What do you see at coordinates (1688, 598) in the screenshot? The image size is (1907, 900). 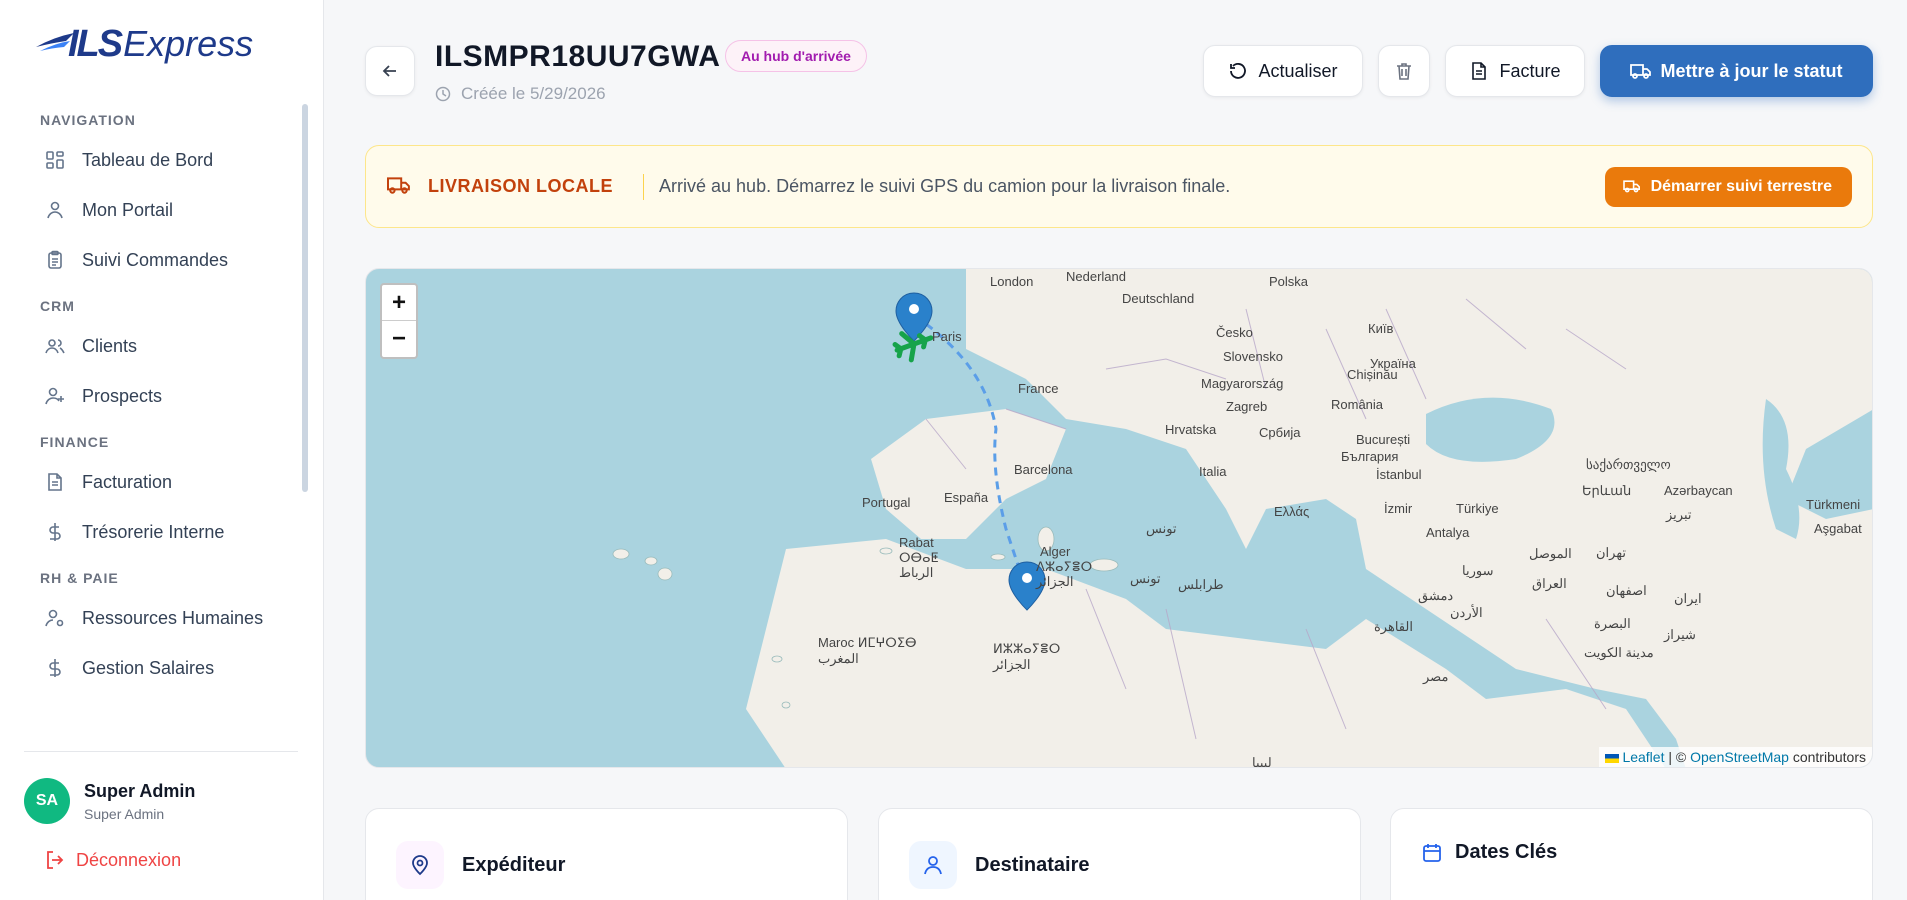 I see `map-label: ایران` at bounding box center [1688, 598].